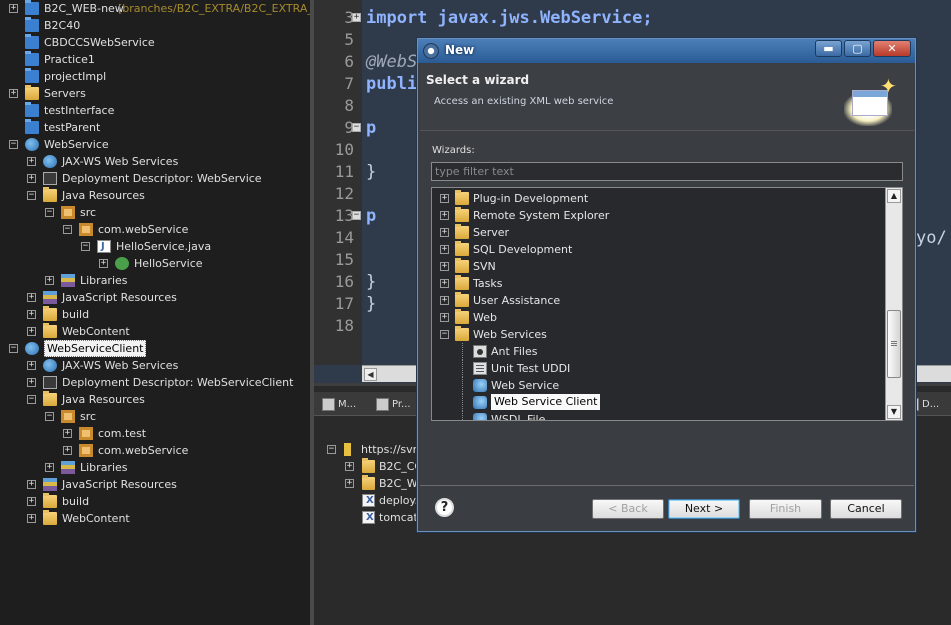 This screenshot has height=625, width=951. What do you see at coordinates (666, 51) in the screenshot?
I see `dialog-titlebar: New ▬ ▢ ✕` at bounding box center [666, 51].